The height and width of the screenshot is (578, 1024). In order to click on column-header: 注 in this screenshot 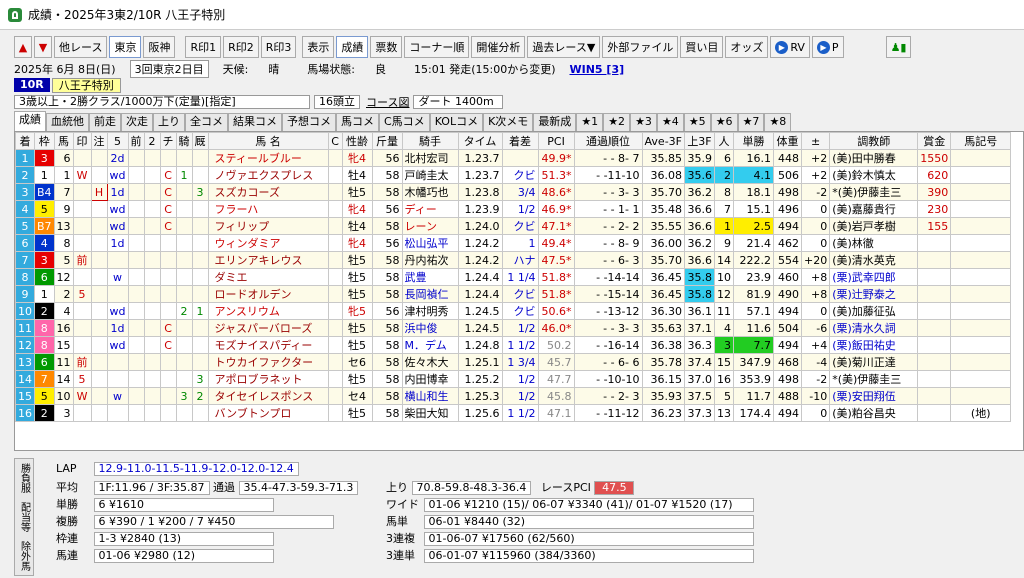, I will do `click(99, 141)`.